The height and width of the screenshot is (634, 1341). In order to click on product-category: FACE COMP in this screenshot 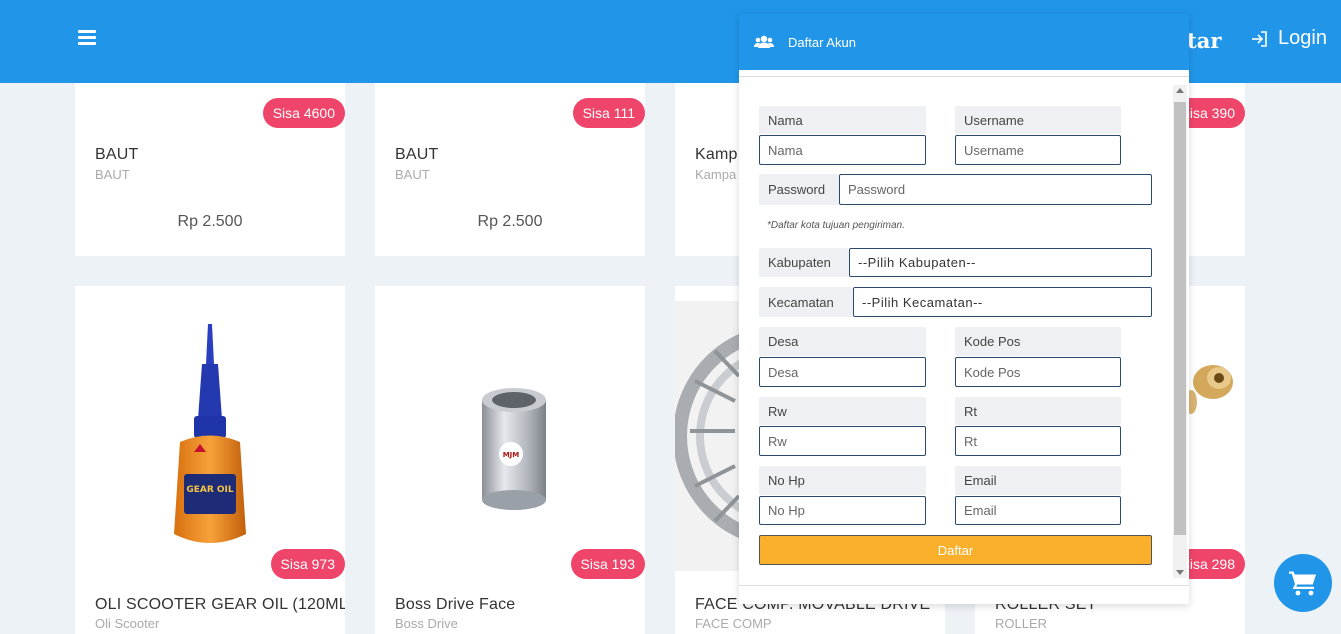, I will do `click(733, 623)`.